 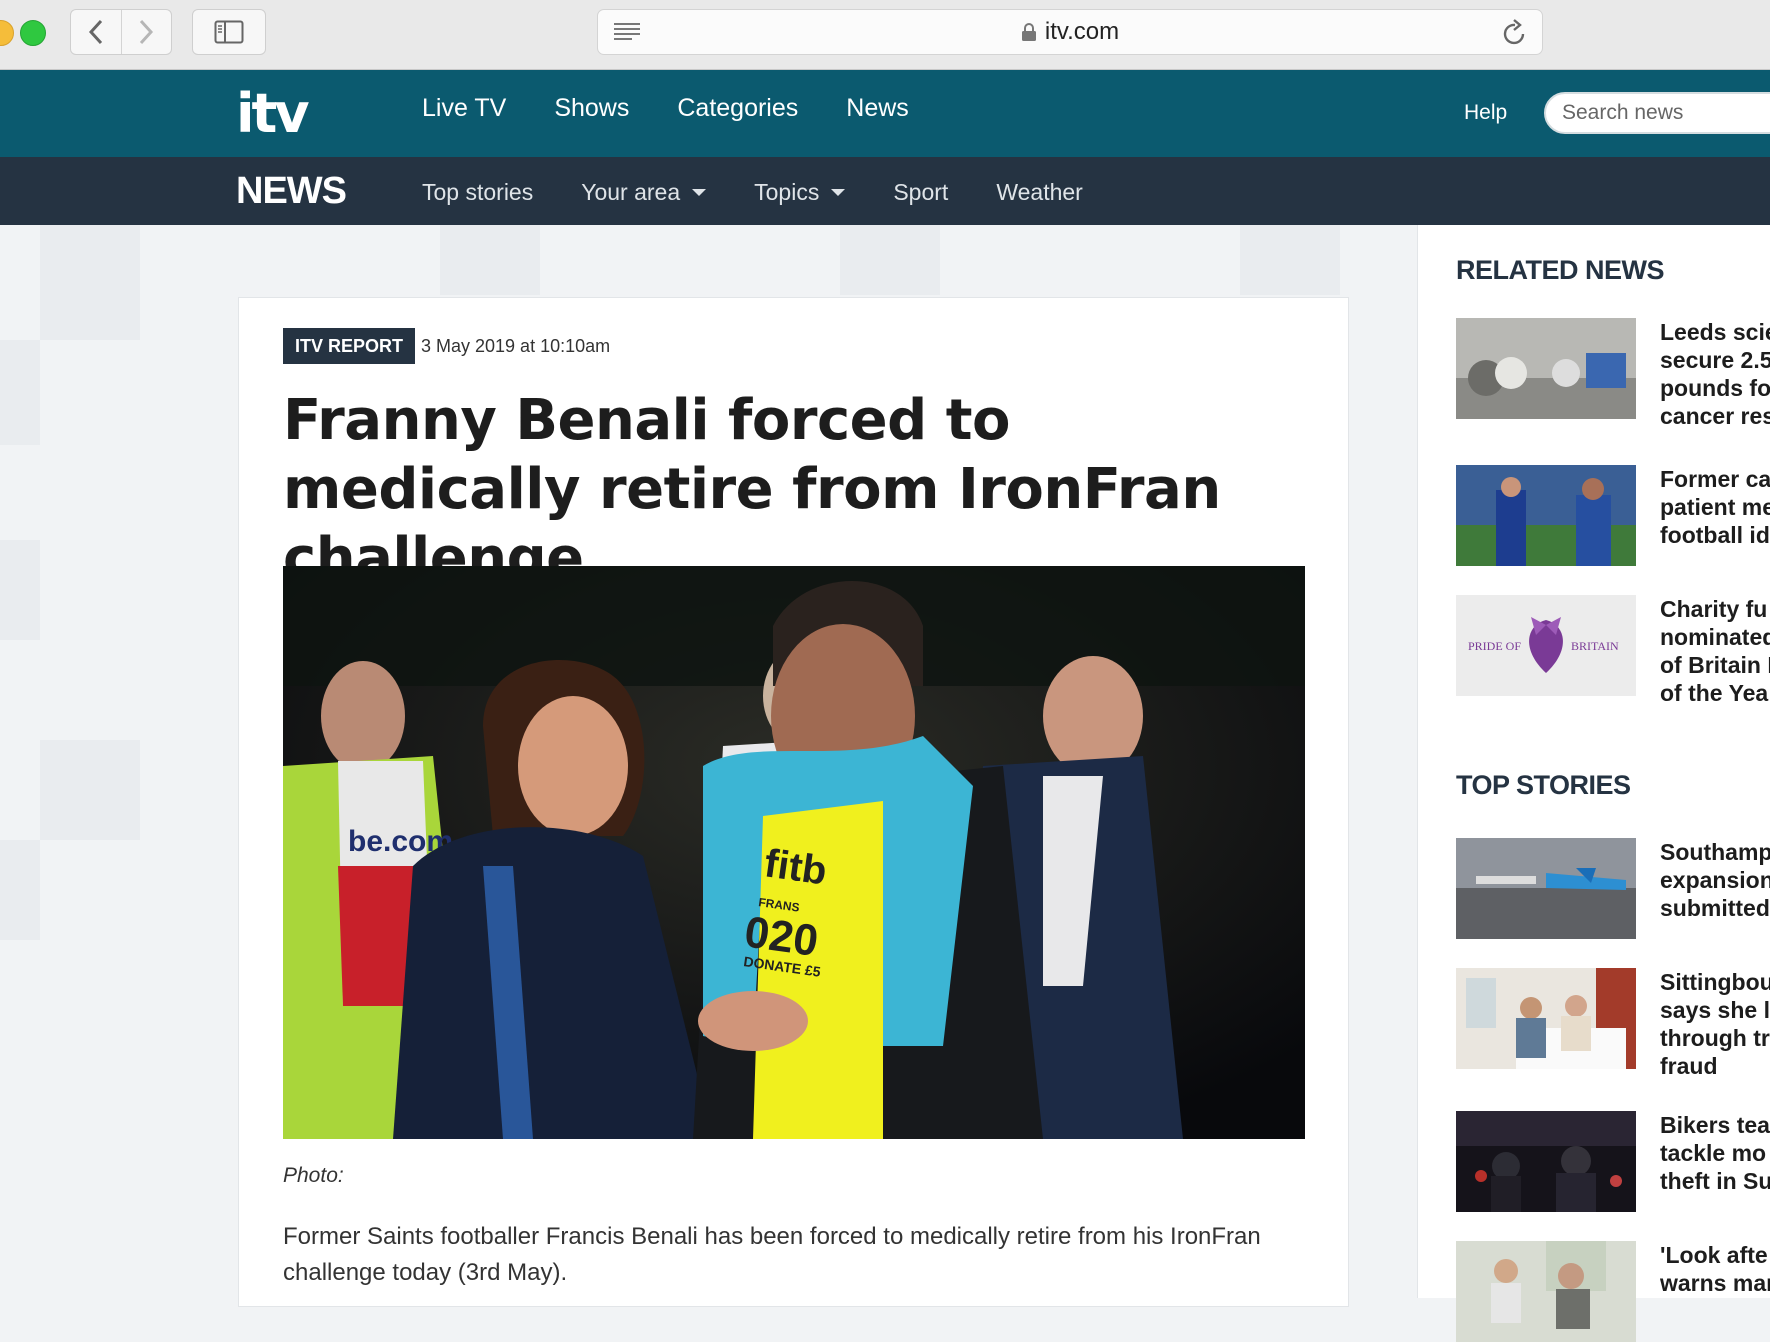 I want to click on shirt-fitbit-text: fitb, so click(x=796, y=867).